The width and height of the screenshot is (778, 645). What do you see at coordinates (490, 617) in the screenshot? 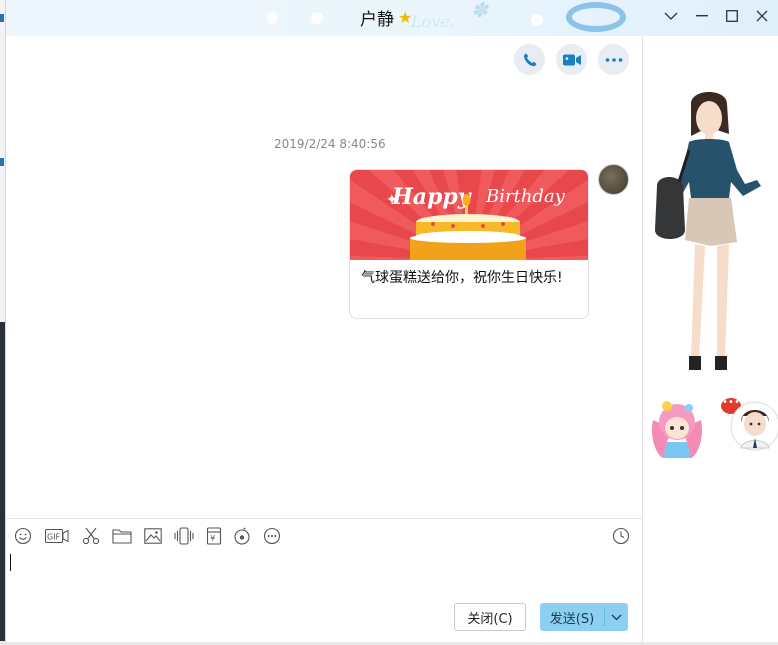
I see `close-button: 关闭(C)` at bounding box center [490, 617].